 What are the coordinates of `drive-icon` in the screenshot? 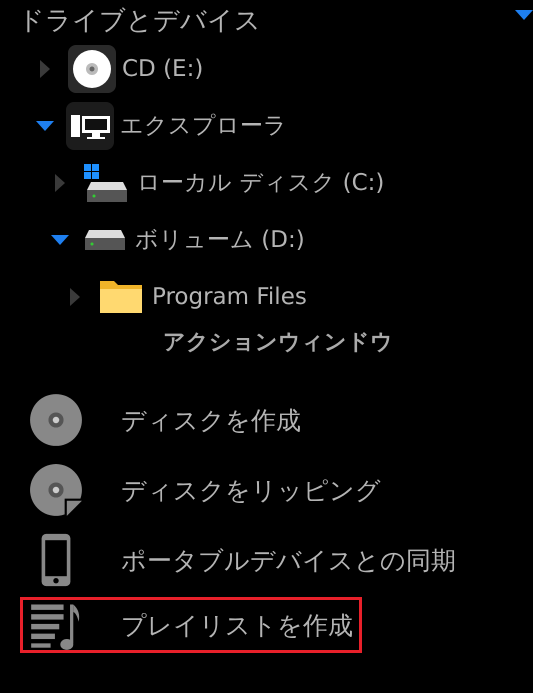 It's located at (105, 239).